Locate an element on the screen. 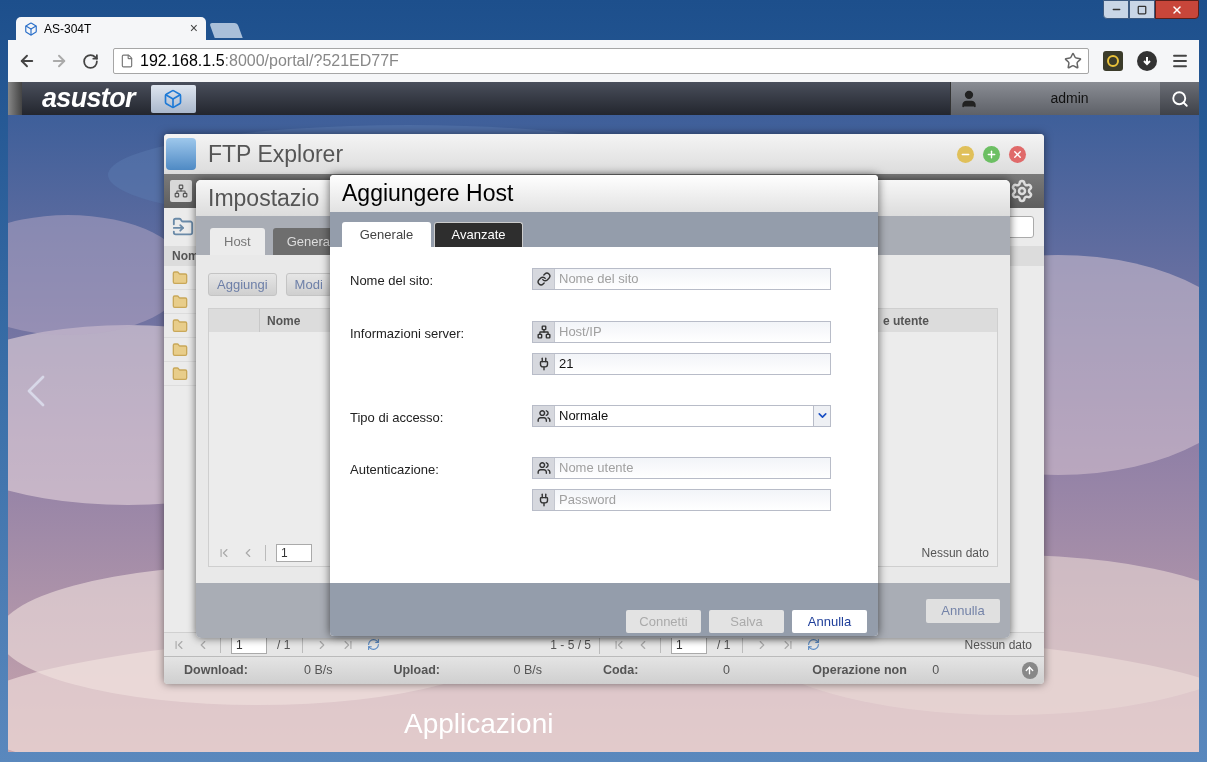 This screenshot has height=762, width=1207. expand-button is located at coordinates (1029, 670).